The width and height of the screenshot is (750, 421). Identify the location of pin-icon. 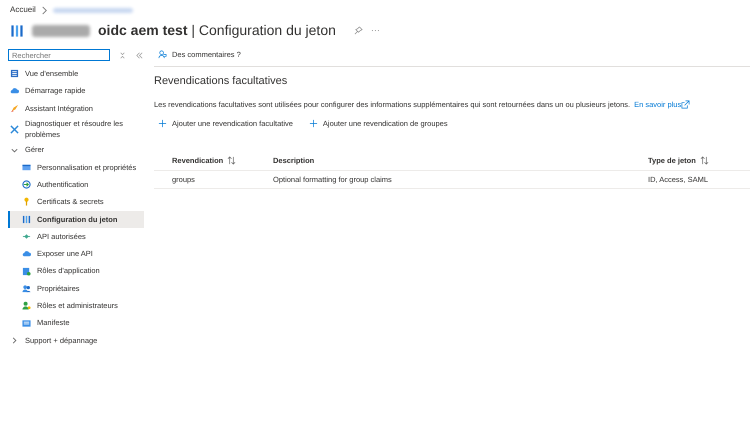
(358, 30).